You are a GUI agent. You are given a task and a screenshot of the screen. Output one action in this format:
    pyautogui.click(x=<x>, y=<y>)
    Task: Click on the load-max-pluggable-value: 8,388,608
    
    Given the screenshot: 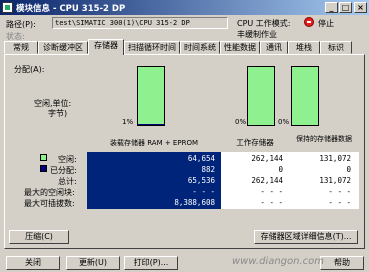 What is the action you would take?
    pyautogui.click(x=194, y=202)
    